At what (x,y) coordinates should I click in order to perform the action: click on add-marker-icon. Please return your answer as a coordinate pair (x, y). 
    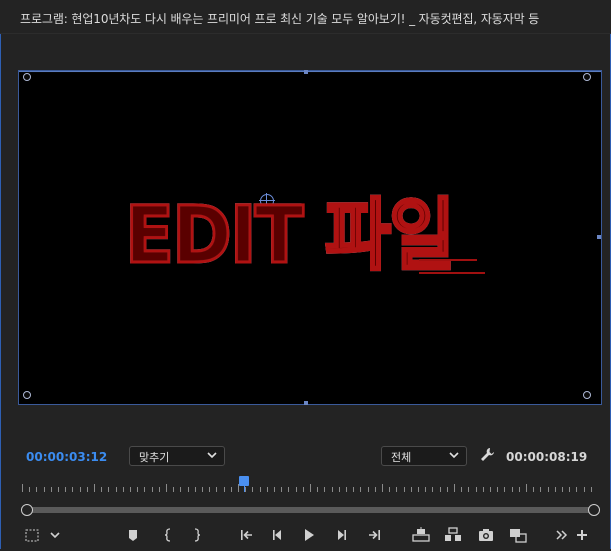
    Looking at the image, I should click on (133, 535).